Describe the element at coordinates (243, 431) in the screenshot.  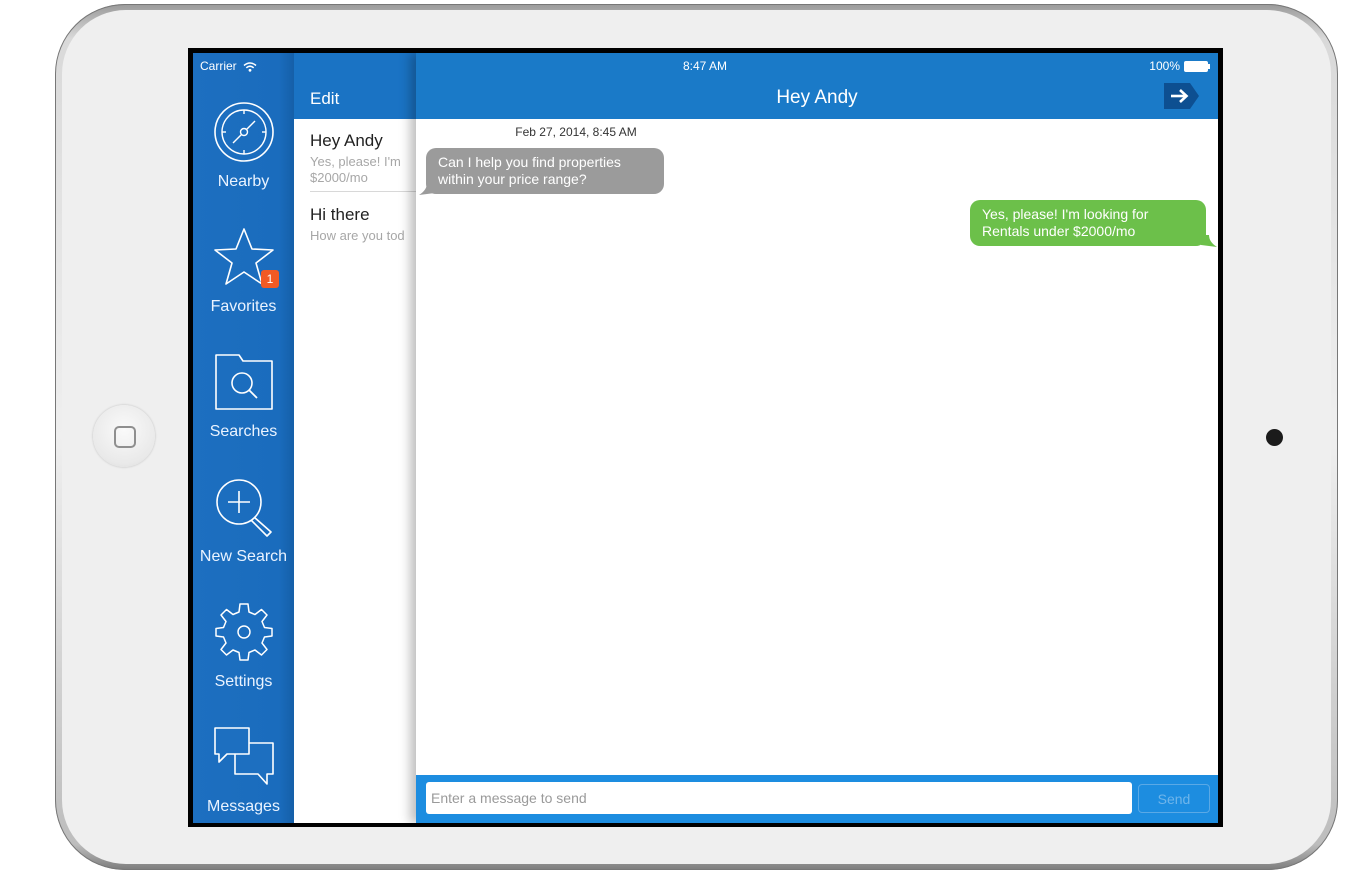
I see `sidebar-item-label: Searches` at that location.